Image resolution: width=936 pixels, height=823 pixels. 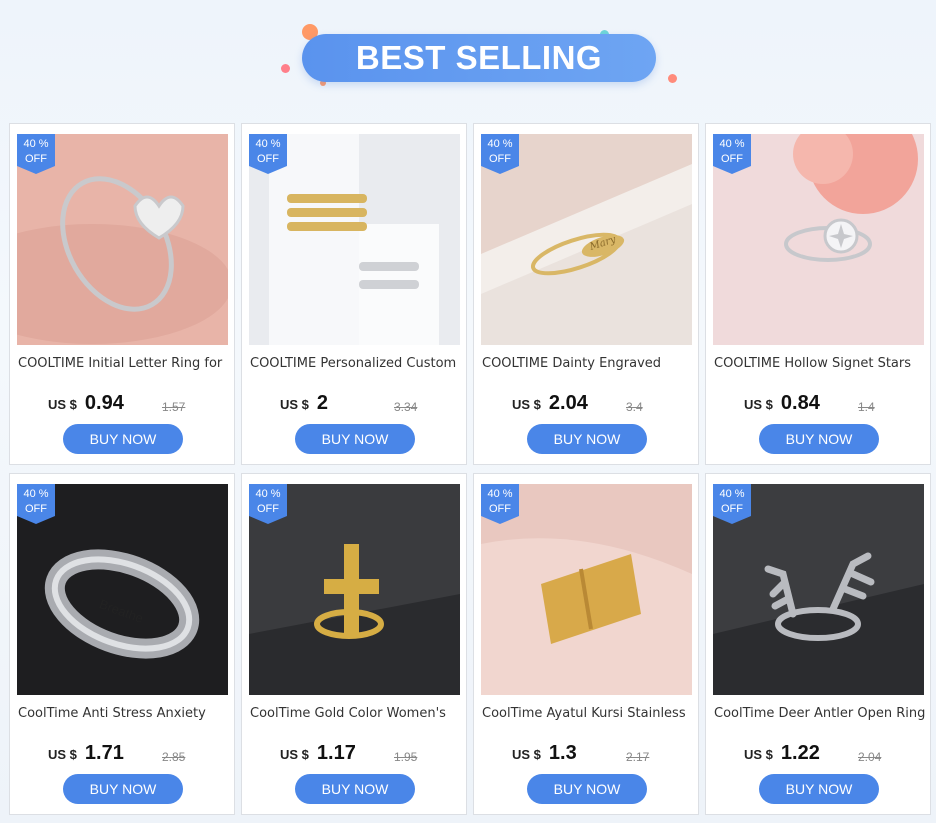 What do you see at coordinates (562, 753) in the screenshot?
I see `sale-price: 1.3` at bounding box center [562, 753].